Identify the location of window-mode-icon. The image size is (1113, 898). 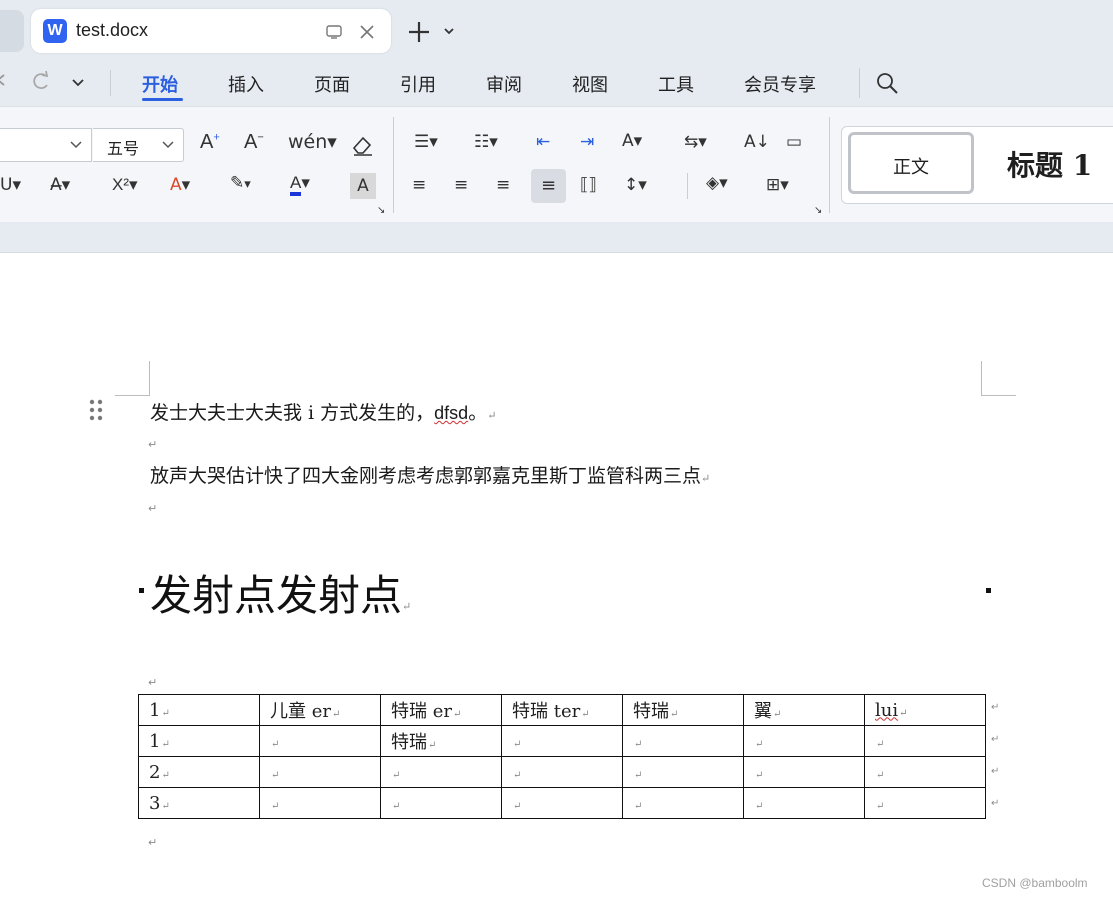
(334, 32).